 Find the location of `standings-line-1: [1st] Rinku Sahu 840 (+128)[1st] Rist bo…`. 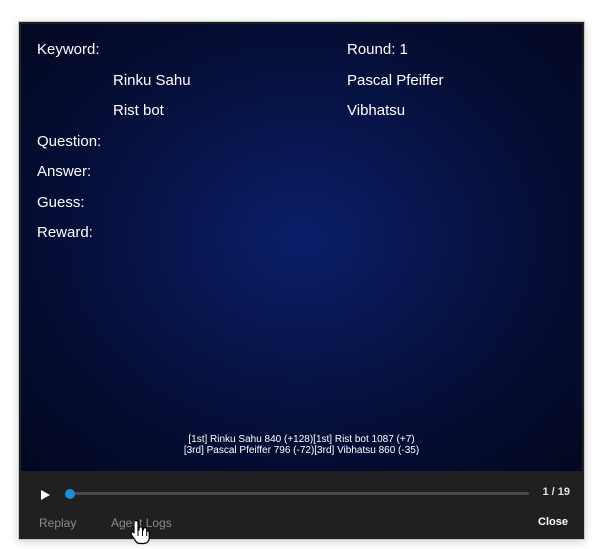

standings-line-1: [1st] Rinku Sahu 840 (+128)[1st] Rist bo… is located at coordinates (301, 439).